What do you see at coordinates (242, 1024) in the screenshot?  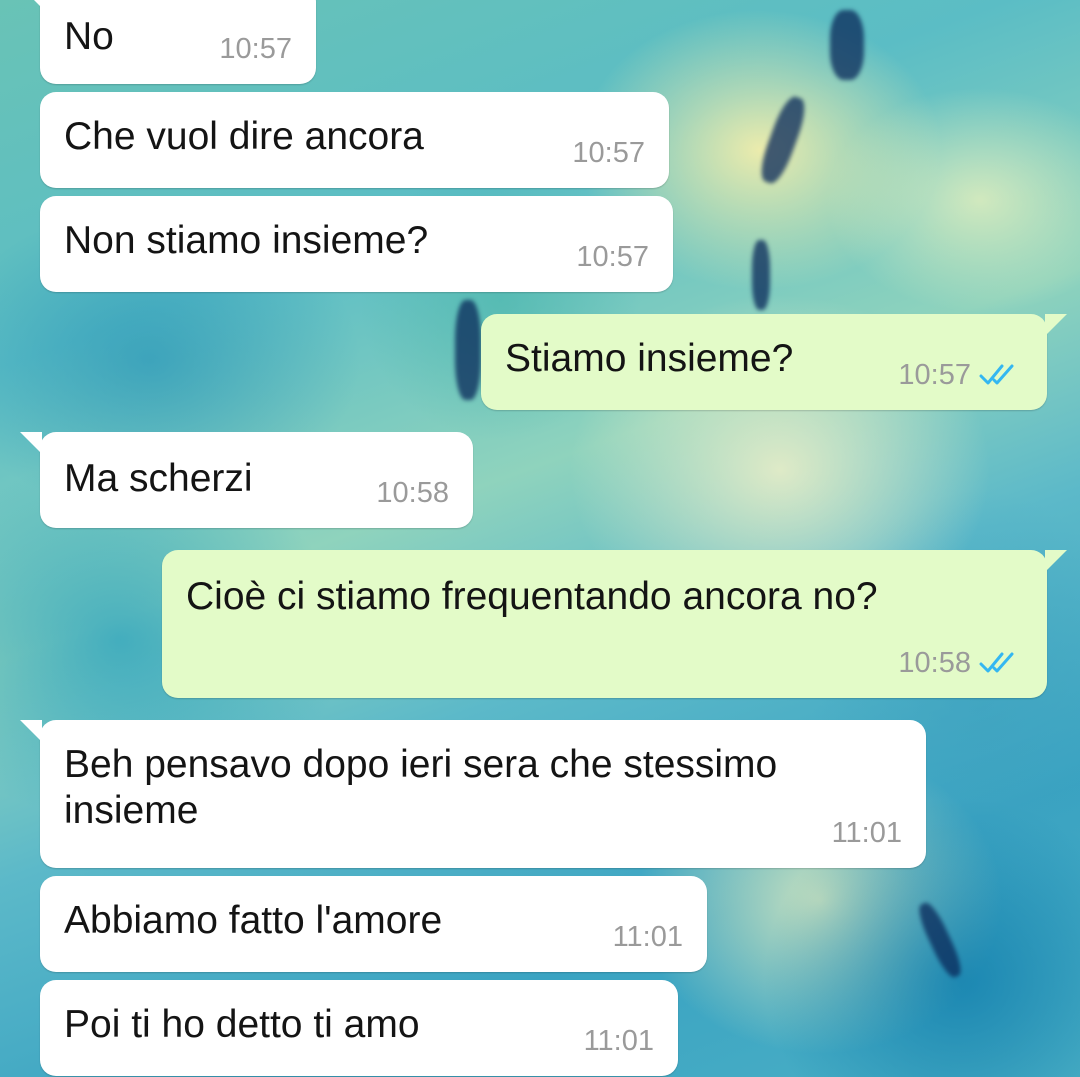 I see `message-text: Poi ti ho detto ti amo` at bounding box center [242, 1024].